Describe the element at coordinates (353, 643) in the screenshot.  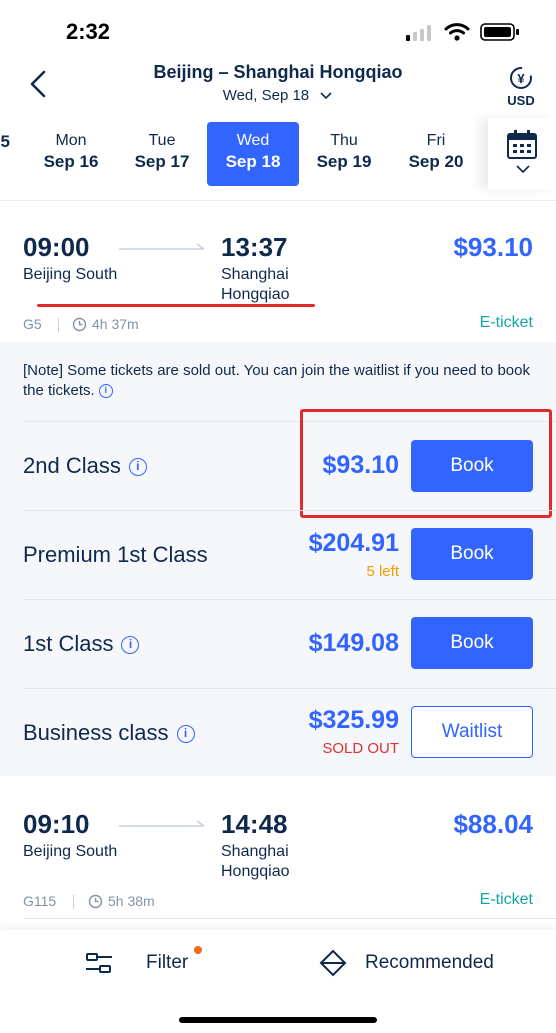
I see `seat-price: $149.08` at that location.